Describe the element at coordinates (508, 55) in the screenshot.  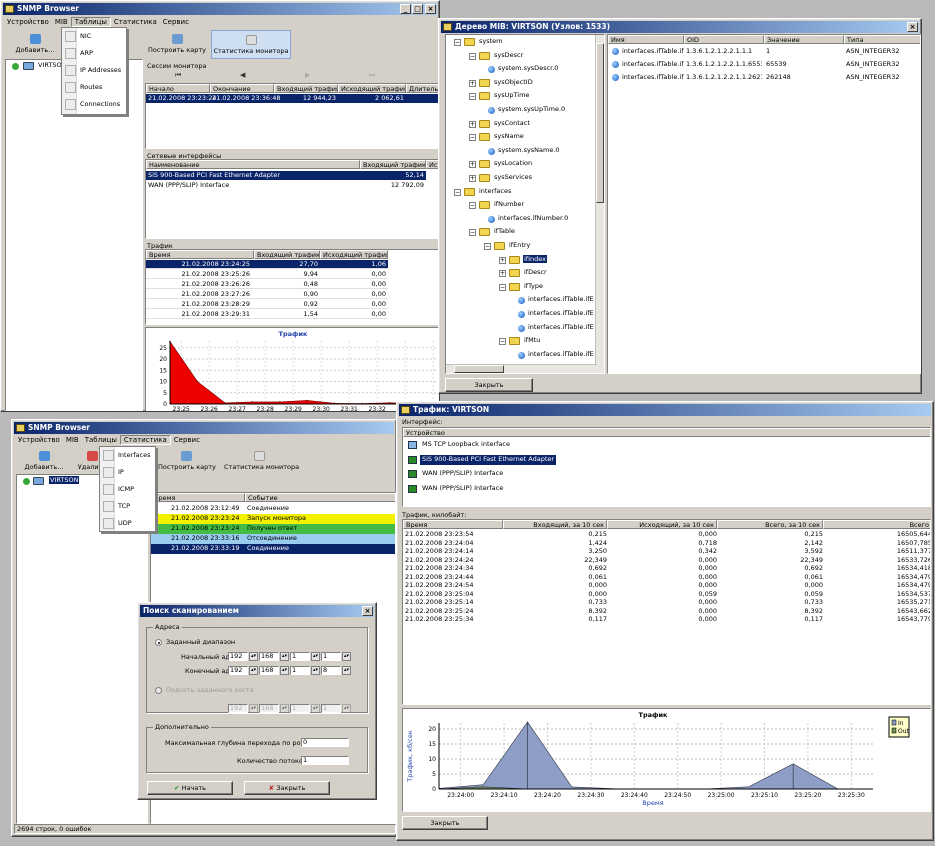
I see `mib-node: sysDescr` at that location.